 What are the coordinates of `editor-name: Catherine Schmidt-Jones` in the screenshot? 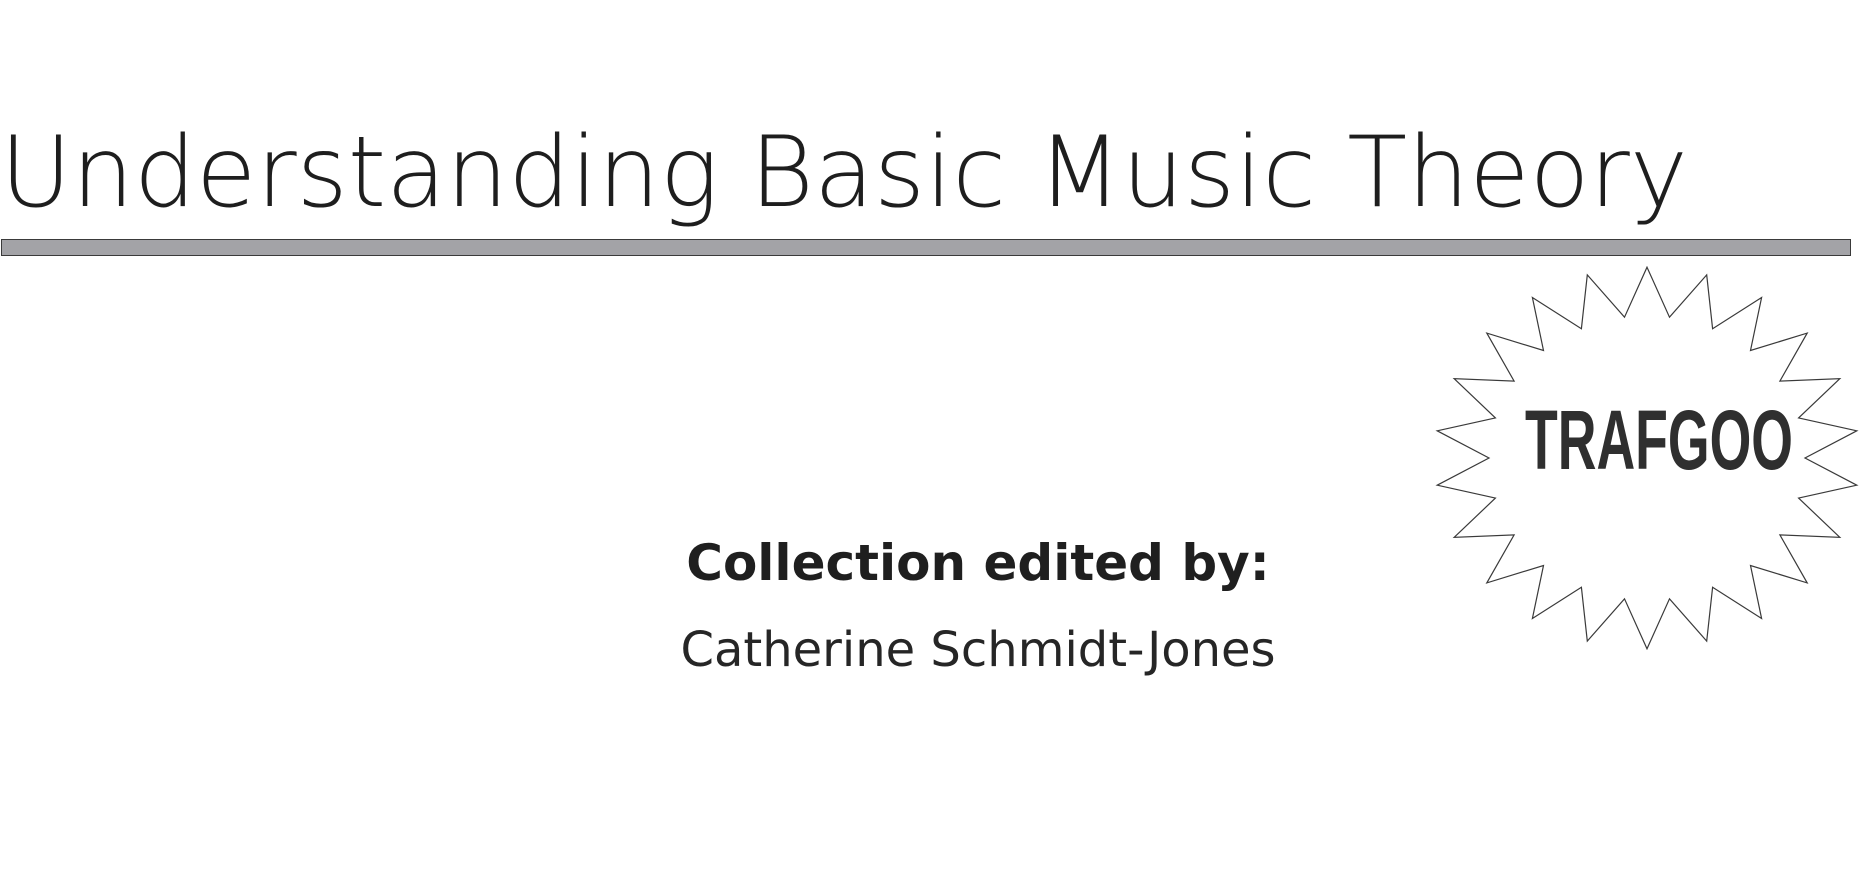 It's located at (978, 650).